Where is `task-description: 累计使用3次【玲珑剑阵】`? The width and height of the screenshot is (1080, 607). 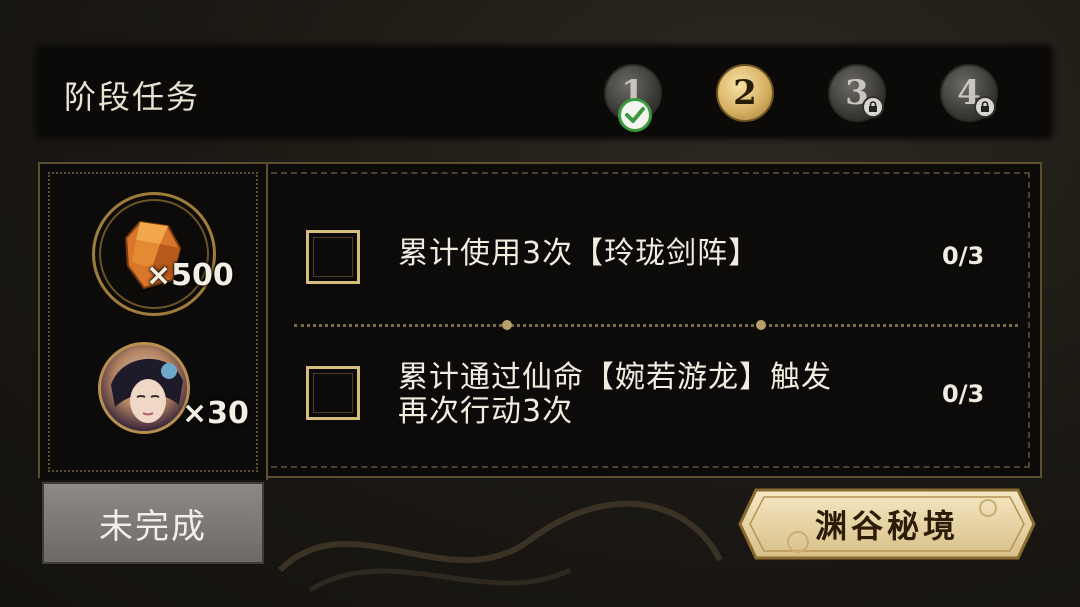
task-description: 累计使用3次【玲珑剑阵】 is located at coordinates (579, 253).